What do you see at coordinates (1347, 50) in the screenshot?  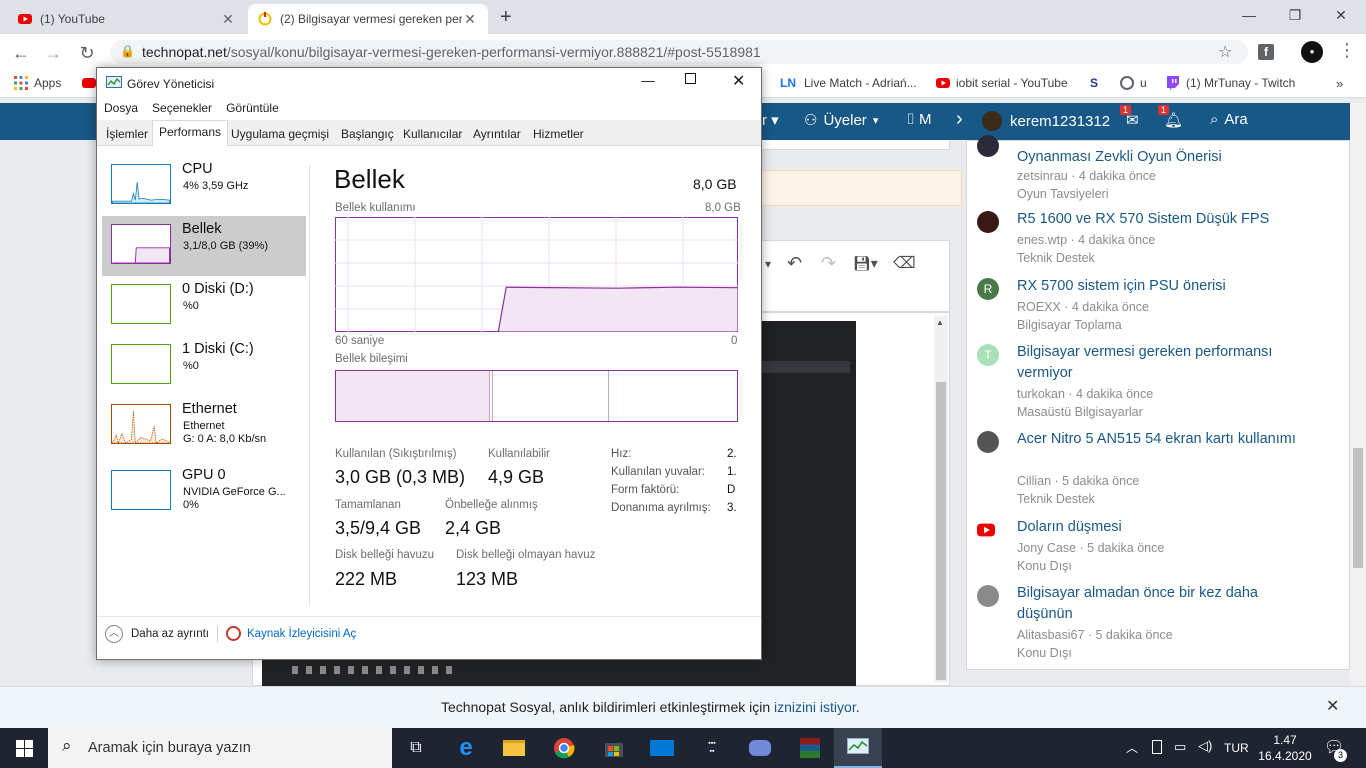 I see `menu-dots-icon: ⋮` at bounding box center [1347, 50].